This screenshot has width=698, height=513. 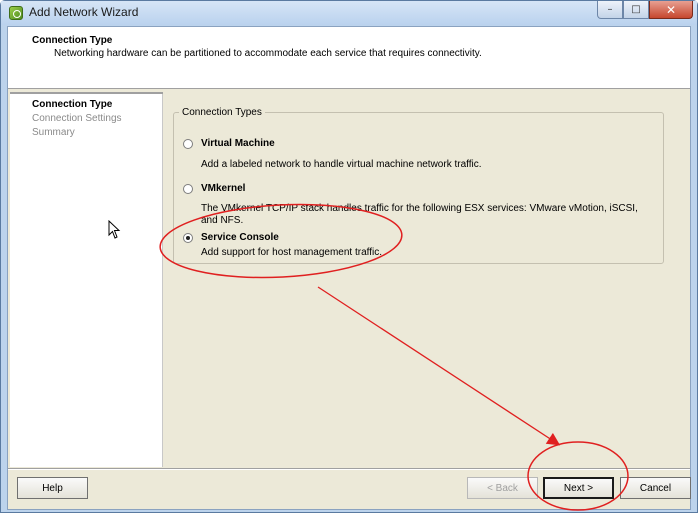 What do you see at coordinates (222, 112) in the screenshot?
I see `group-legend: Connection Types` at bounding box center [222, 112].